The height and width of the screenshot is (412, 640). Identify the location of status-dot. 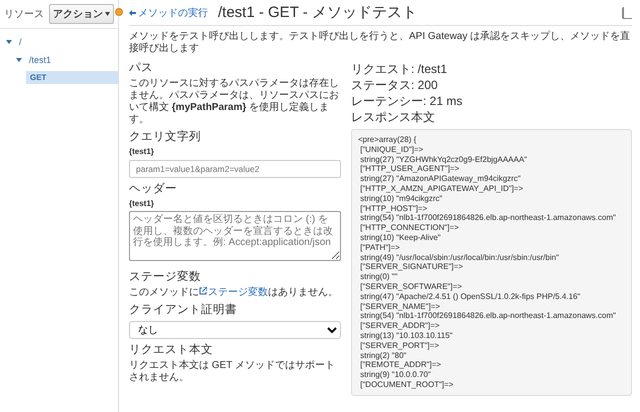
(119, 12).